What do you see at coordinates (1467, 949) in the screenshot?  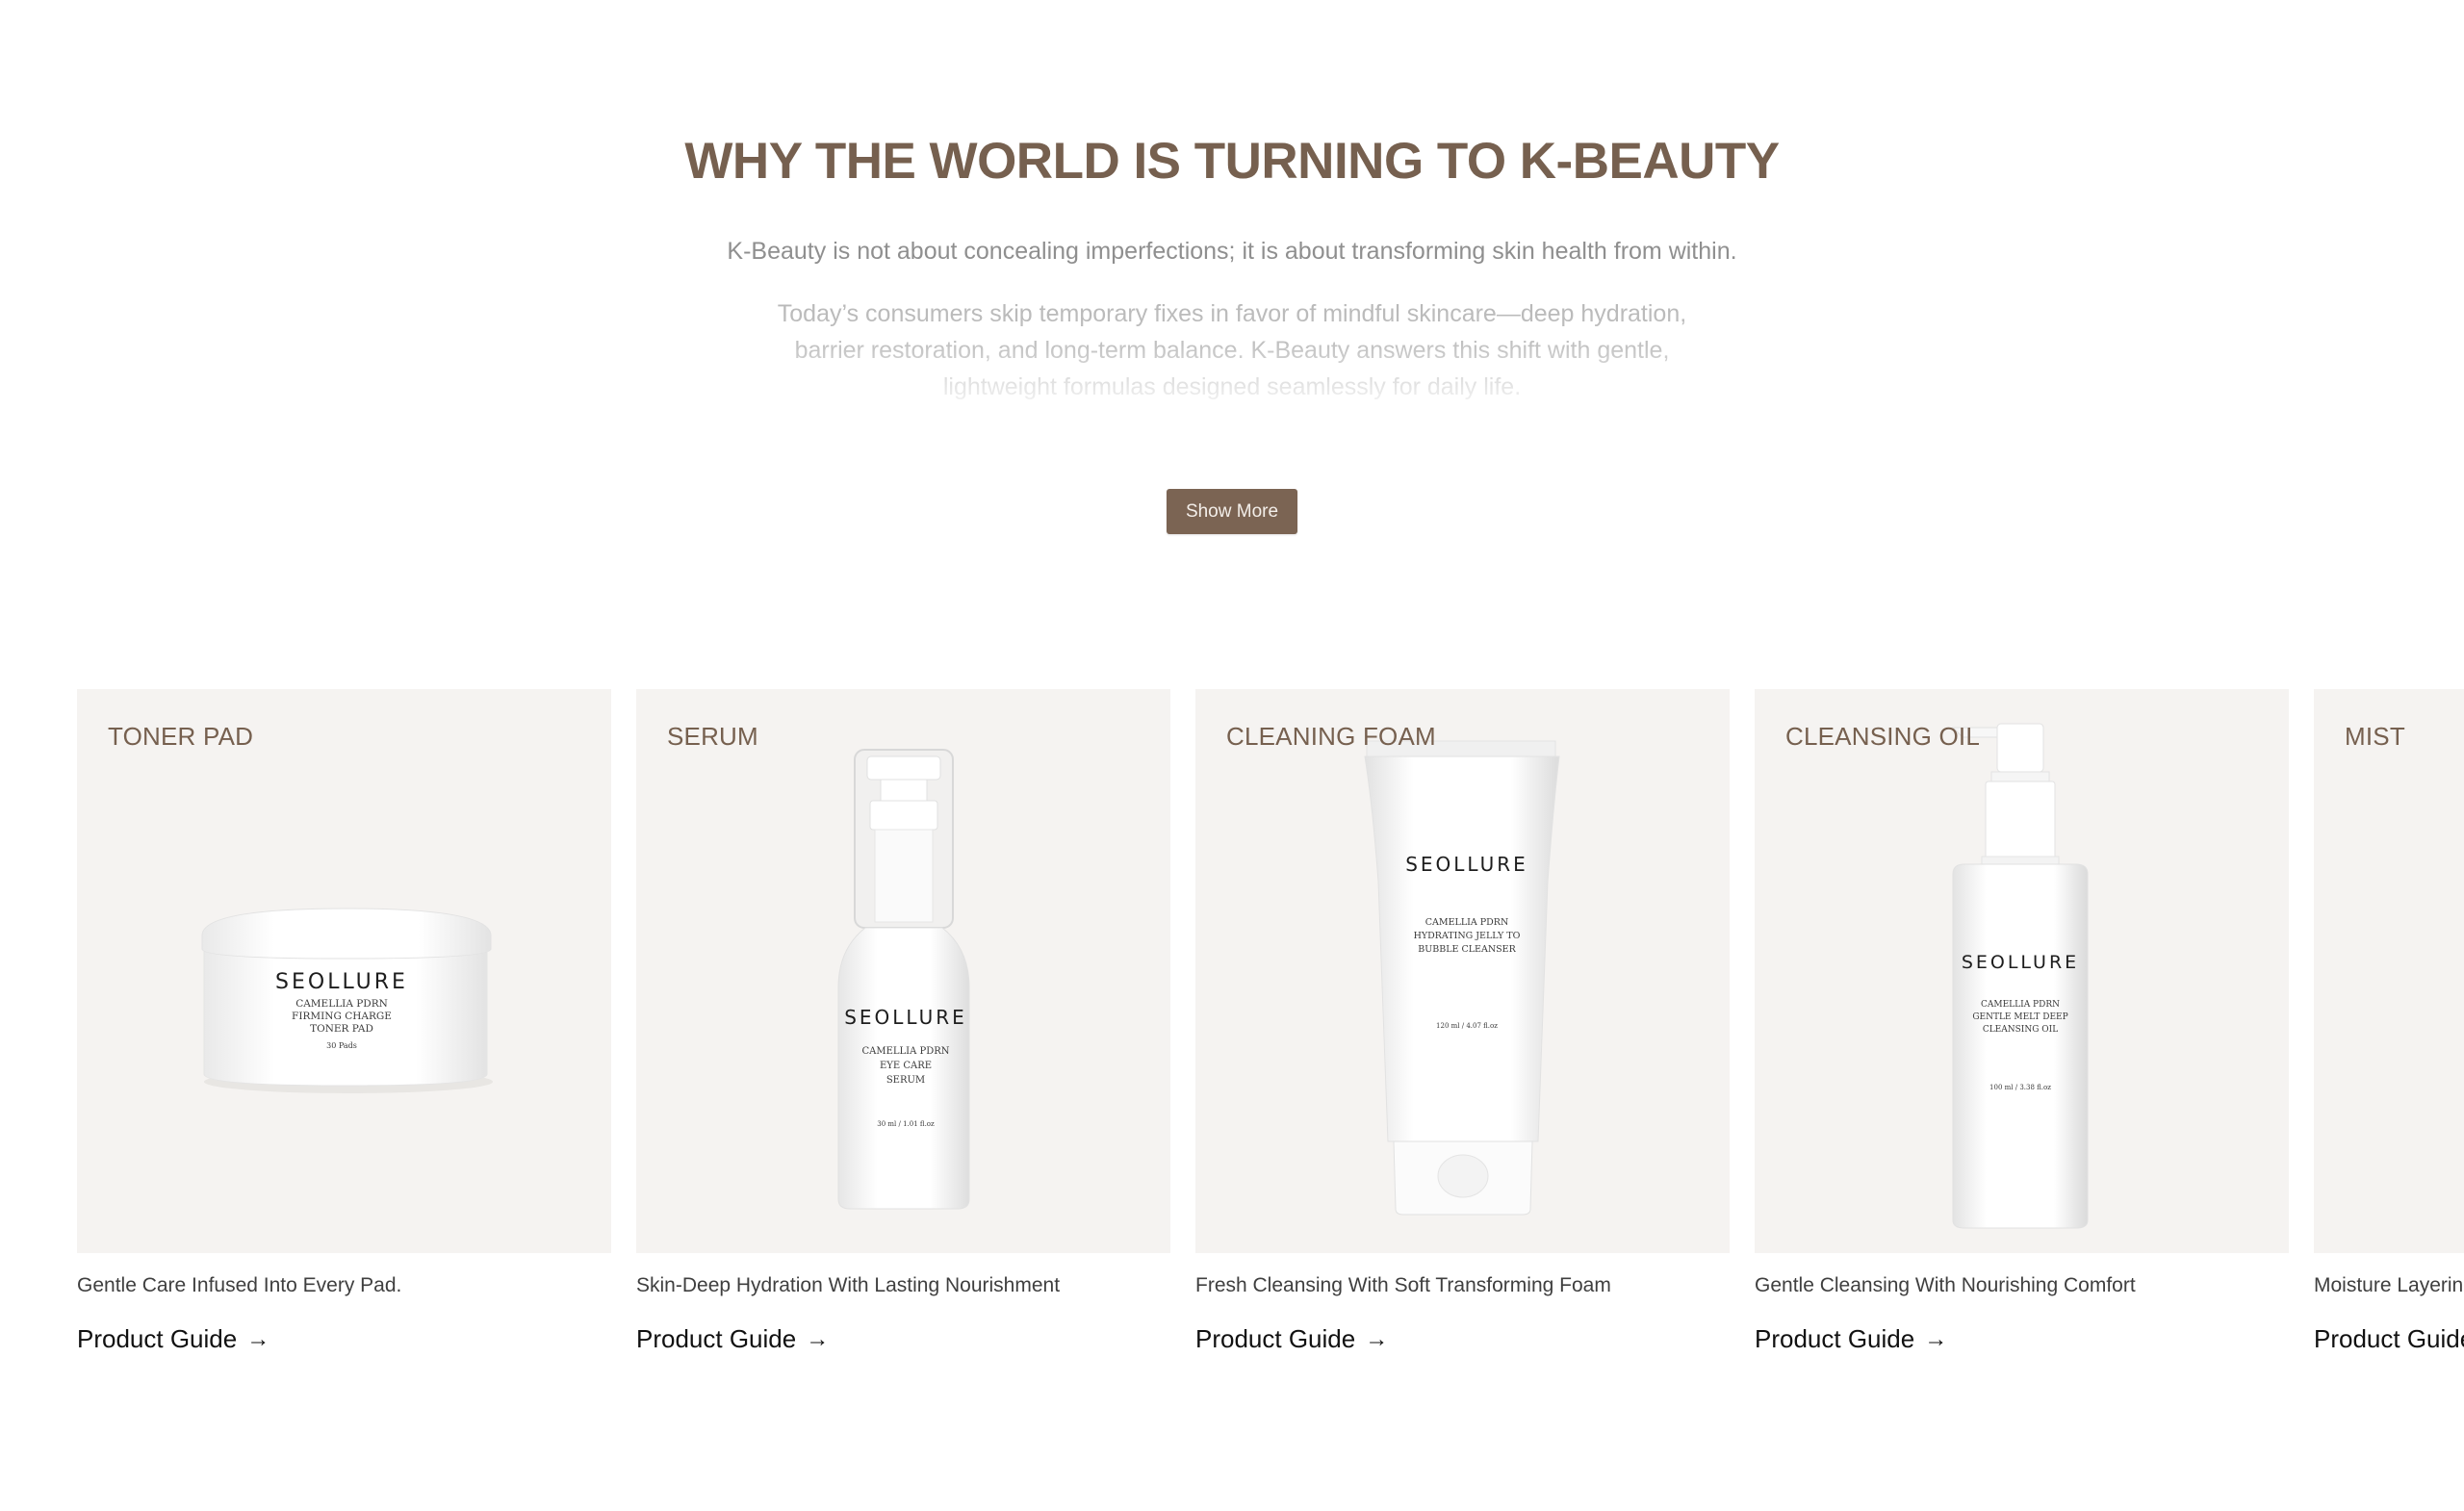 I see `svg-text: BUBBLE CLEANSER` at bounding box center [1467, 949].